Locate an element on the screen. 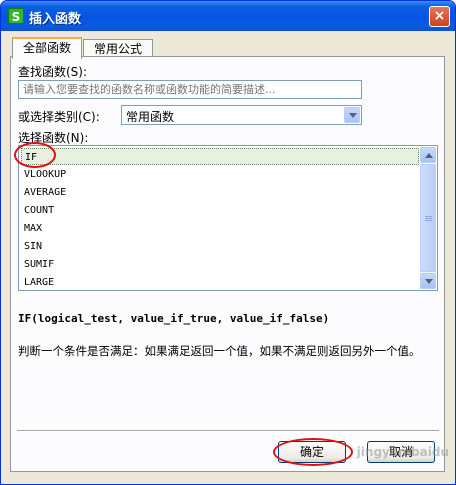  watermark: jingyan.baidu is located at coordinates (402, 452).